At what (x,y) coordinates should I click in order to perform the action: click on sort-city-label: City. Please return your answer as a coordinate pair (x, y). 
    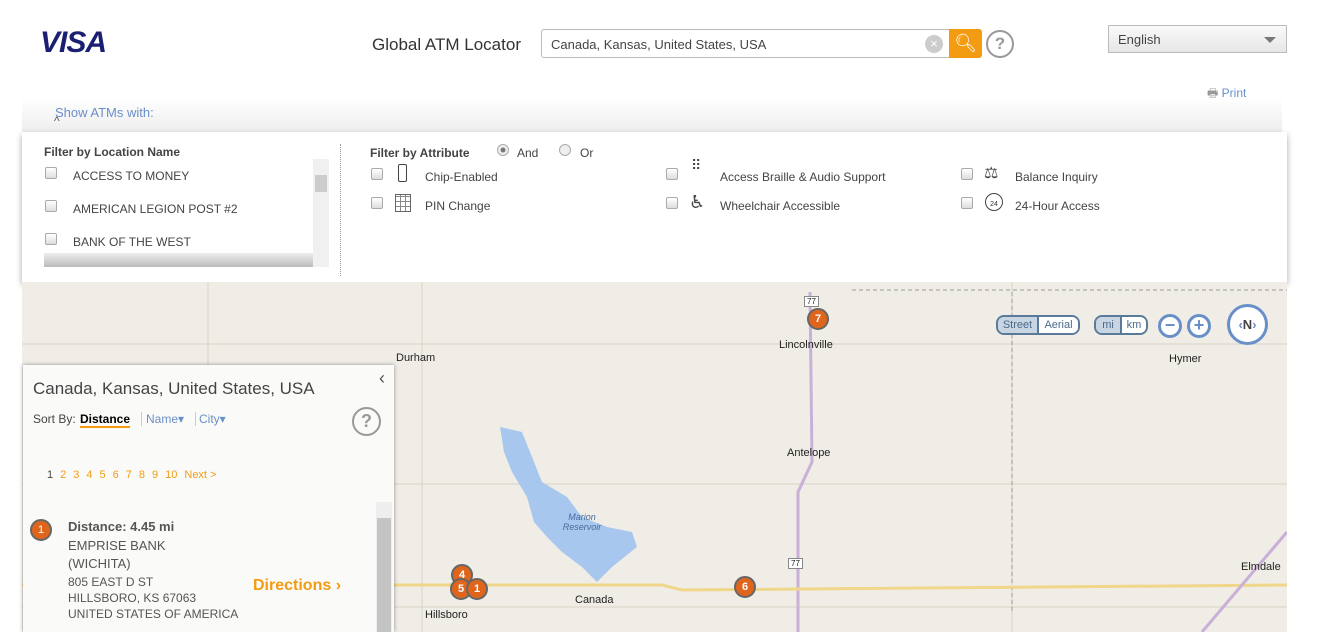
    Looking at the image, I should click on (209, 419).